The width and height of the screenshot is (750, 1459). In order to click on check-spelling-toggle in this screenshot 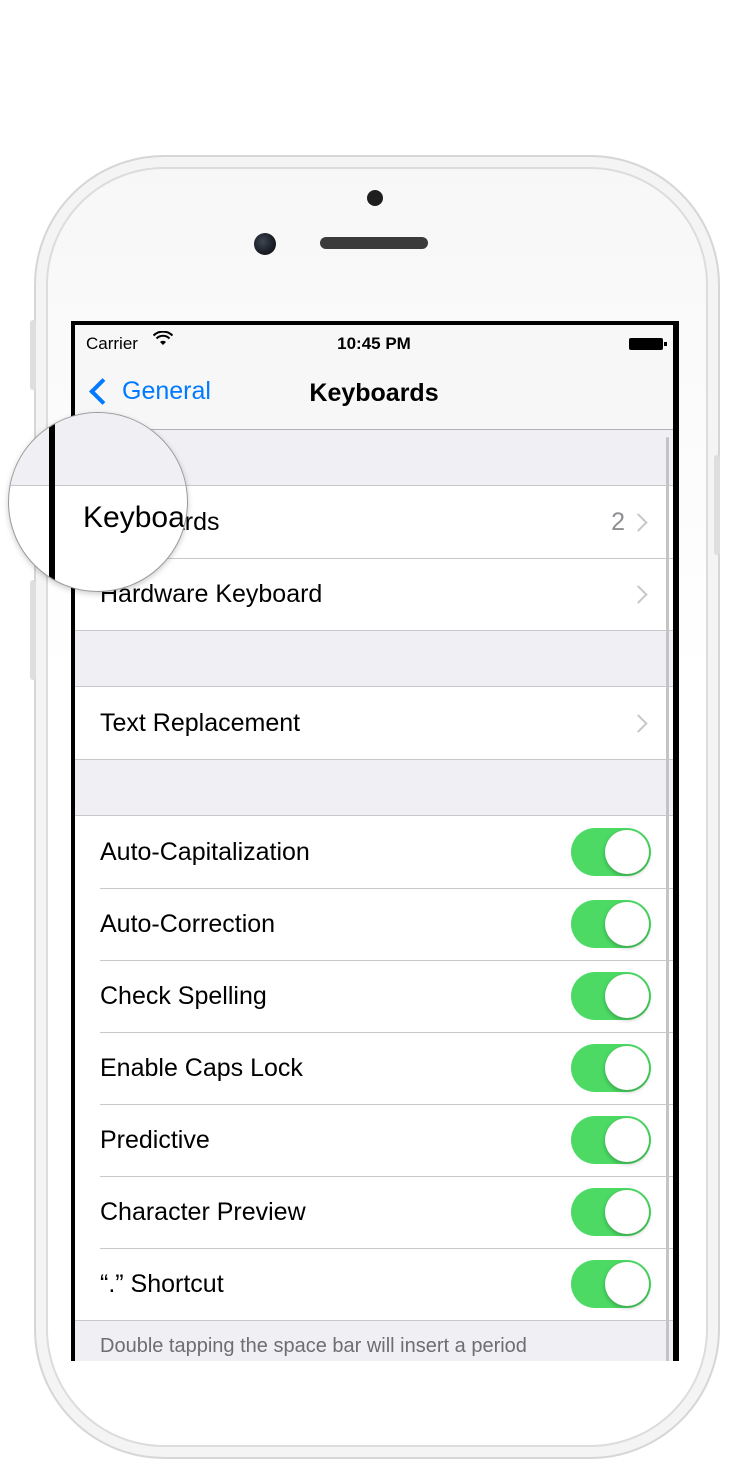, I will do `click(611, 996)`.